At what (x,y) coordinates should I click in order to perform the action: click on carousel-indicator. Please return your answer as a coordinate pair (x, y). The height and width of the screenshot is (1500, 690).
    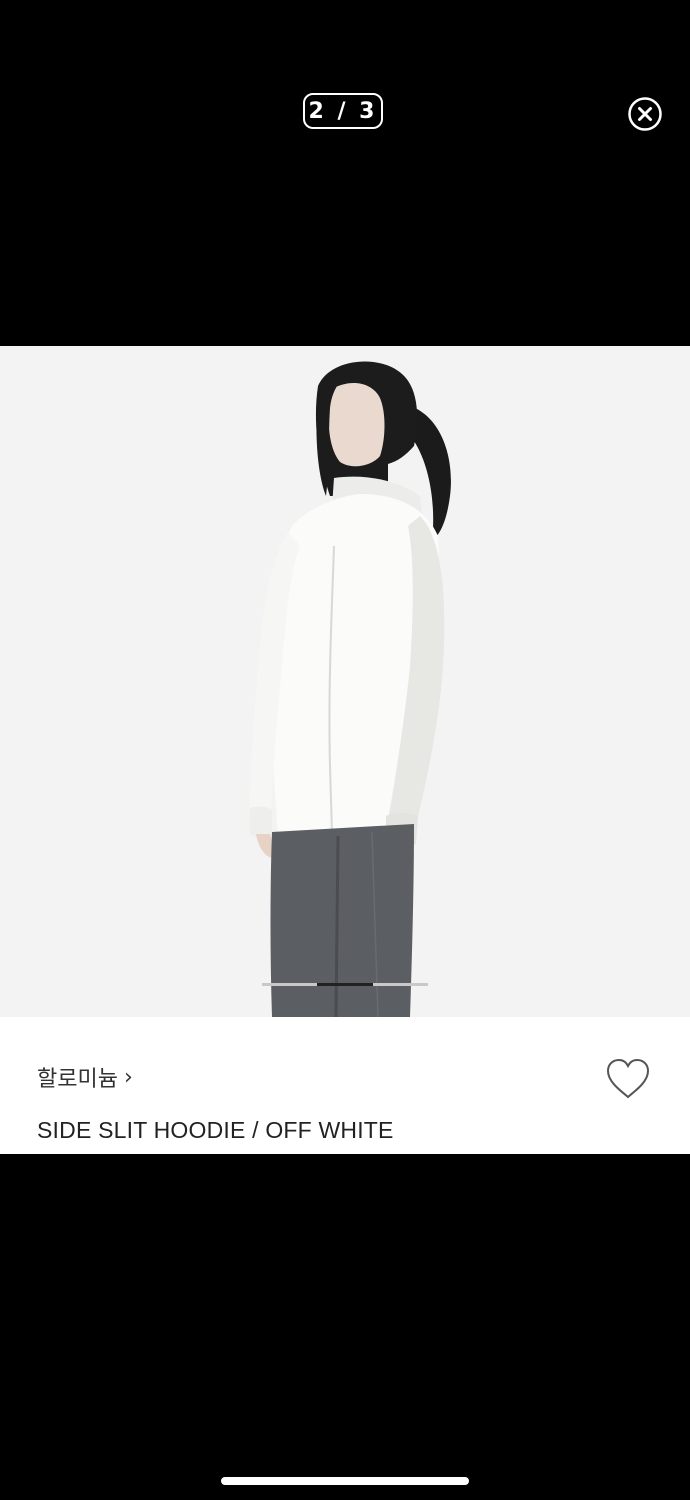
    Looking at the image, I should click on (345, 985).